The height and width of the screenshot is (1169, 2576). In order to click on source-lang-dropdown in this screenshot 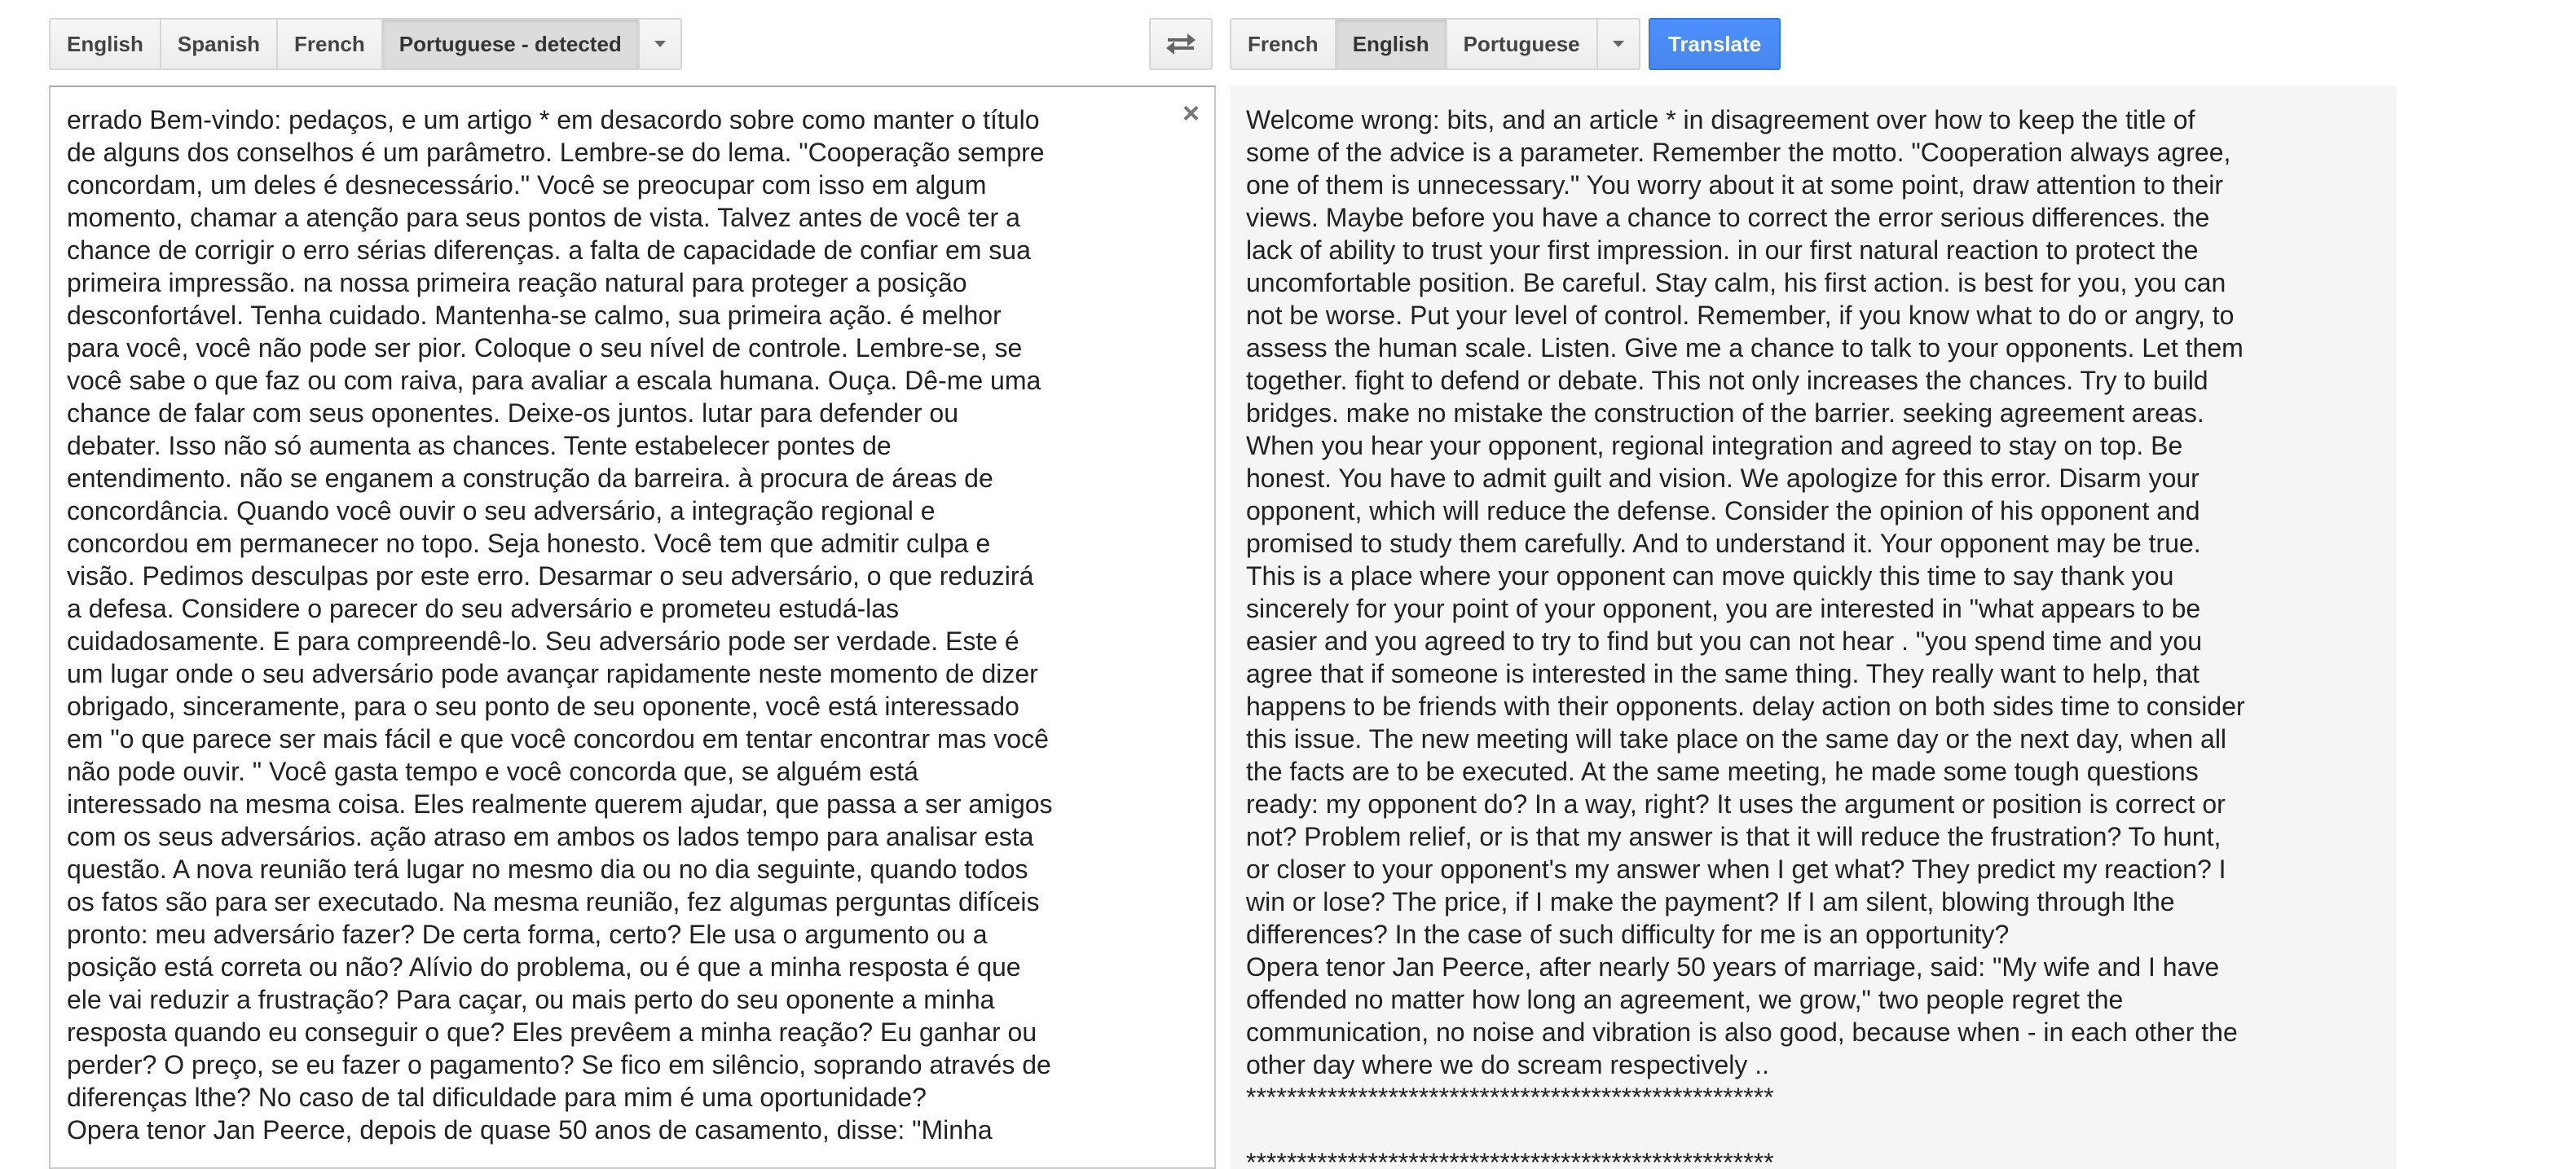, I will do `click(660, 44)`.